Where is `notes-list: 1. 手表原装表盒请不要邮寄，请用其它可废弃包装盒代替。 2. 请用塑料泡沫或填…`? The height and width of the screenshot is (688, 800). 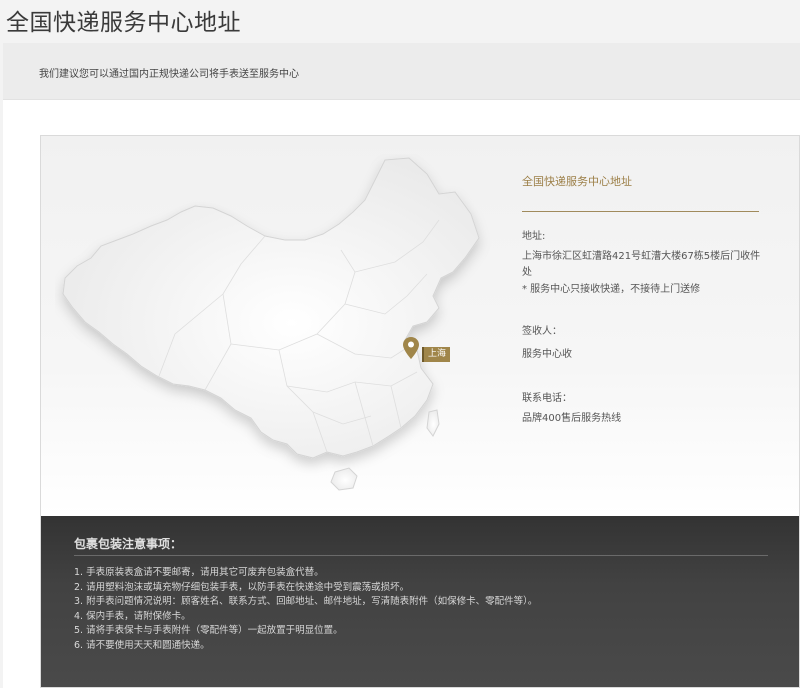 notes-list: 1. 手表原装表盒请不要邮寄，请用其它可废弃包装盒代替。 2. 请用塑料泡沫或填… is located at coordinates (305, 610).